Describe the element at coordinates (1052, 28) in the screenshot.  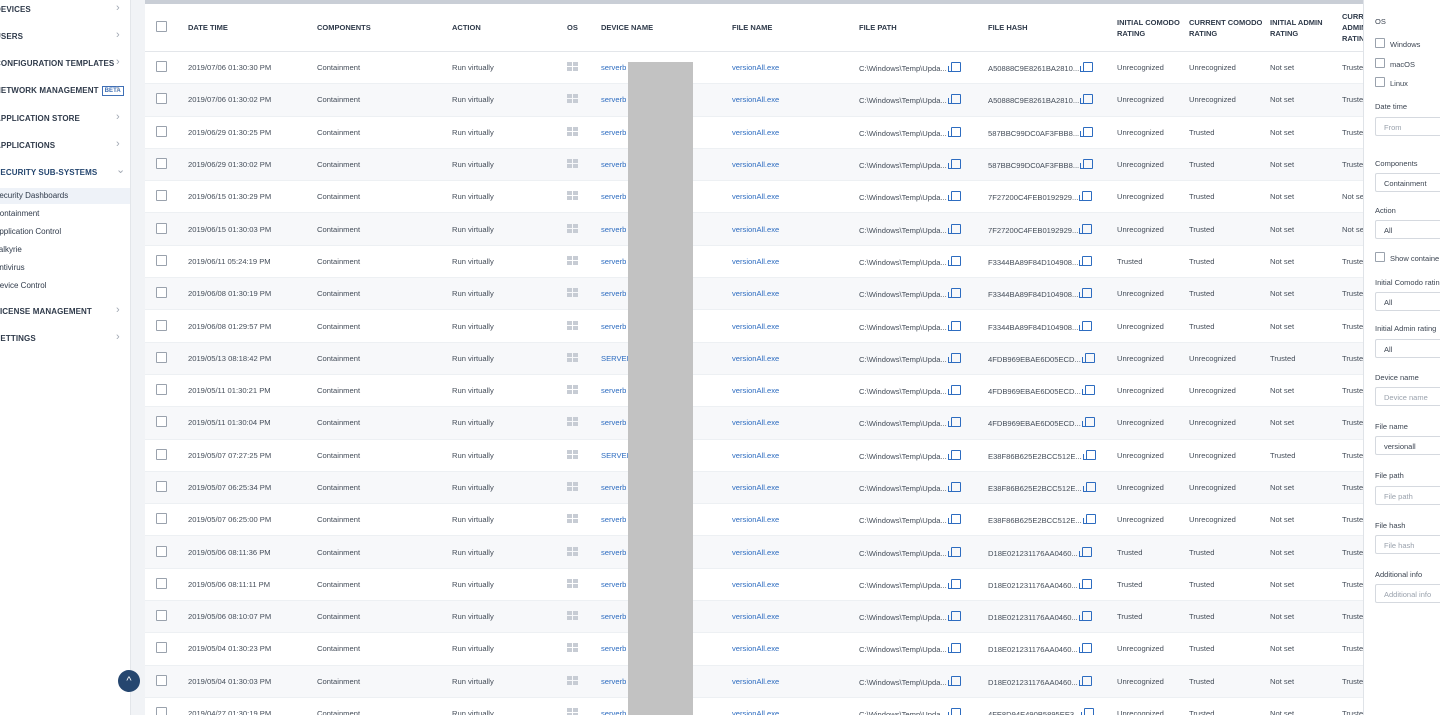
I see `column-header-file-hash: FILE HASH` at that location.